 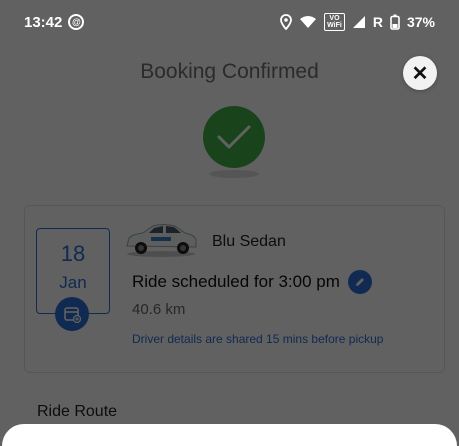 I want to click on close-icon: ✕, so click(x=420, y=73).